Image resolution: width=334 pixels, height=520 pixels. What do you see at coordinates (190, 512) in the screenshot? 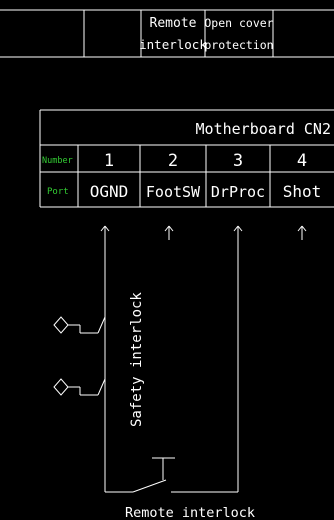
I see `remote-interlock-label: Remote interlock` at bounding box center [190, 512].